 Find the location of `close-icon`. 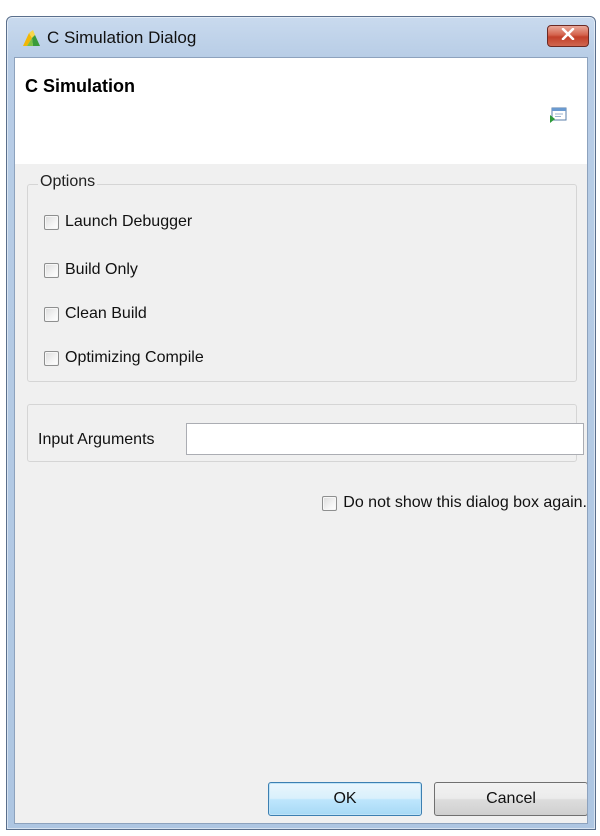

close-icon is located at coordinates (568, 36).